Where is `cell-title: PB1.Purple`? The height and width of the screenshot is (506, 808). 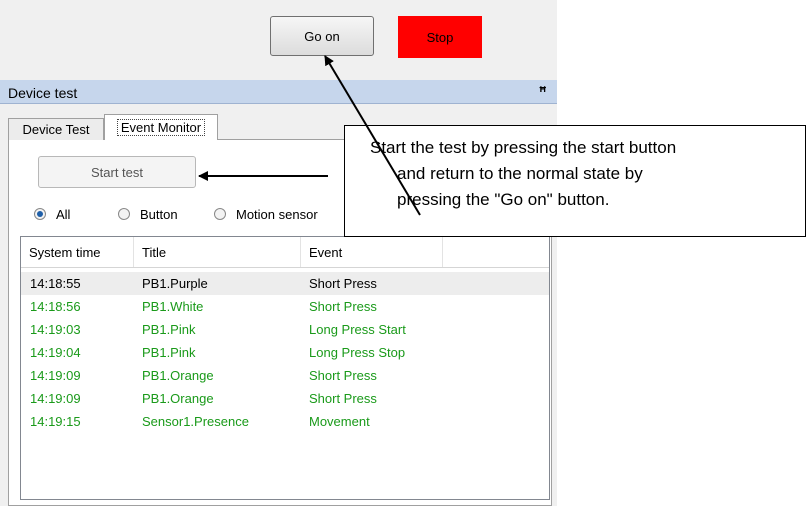 cell-title: PB1.Purple is located at coordinates (175, 283).